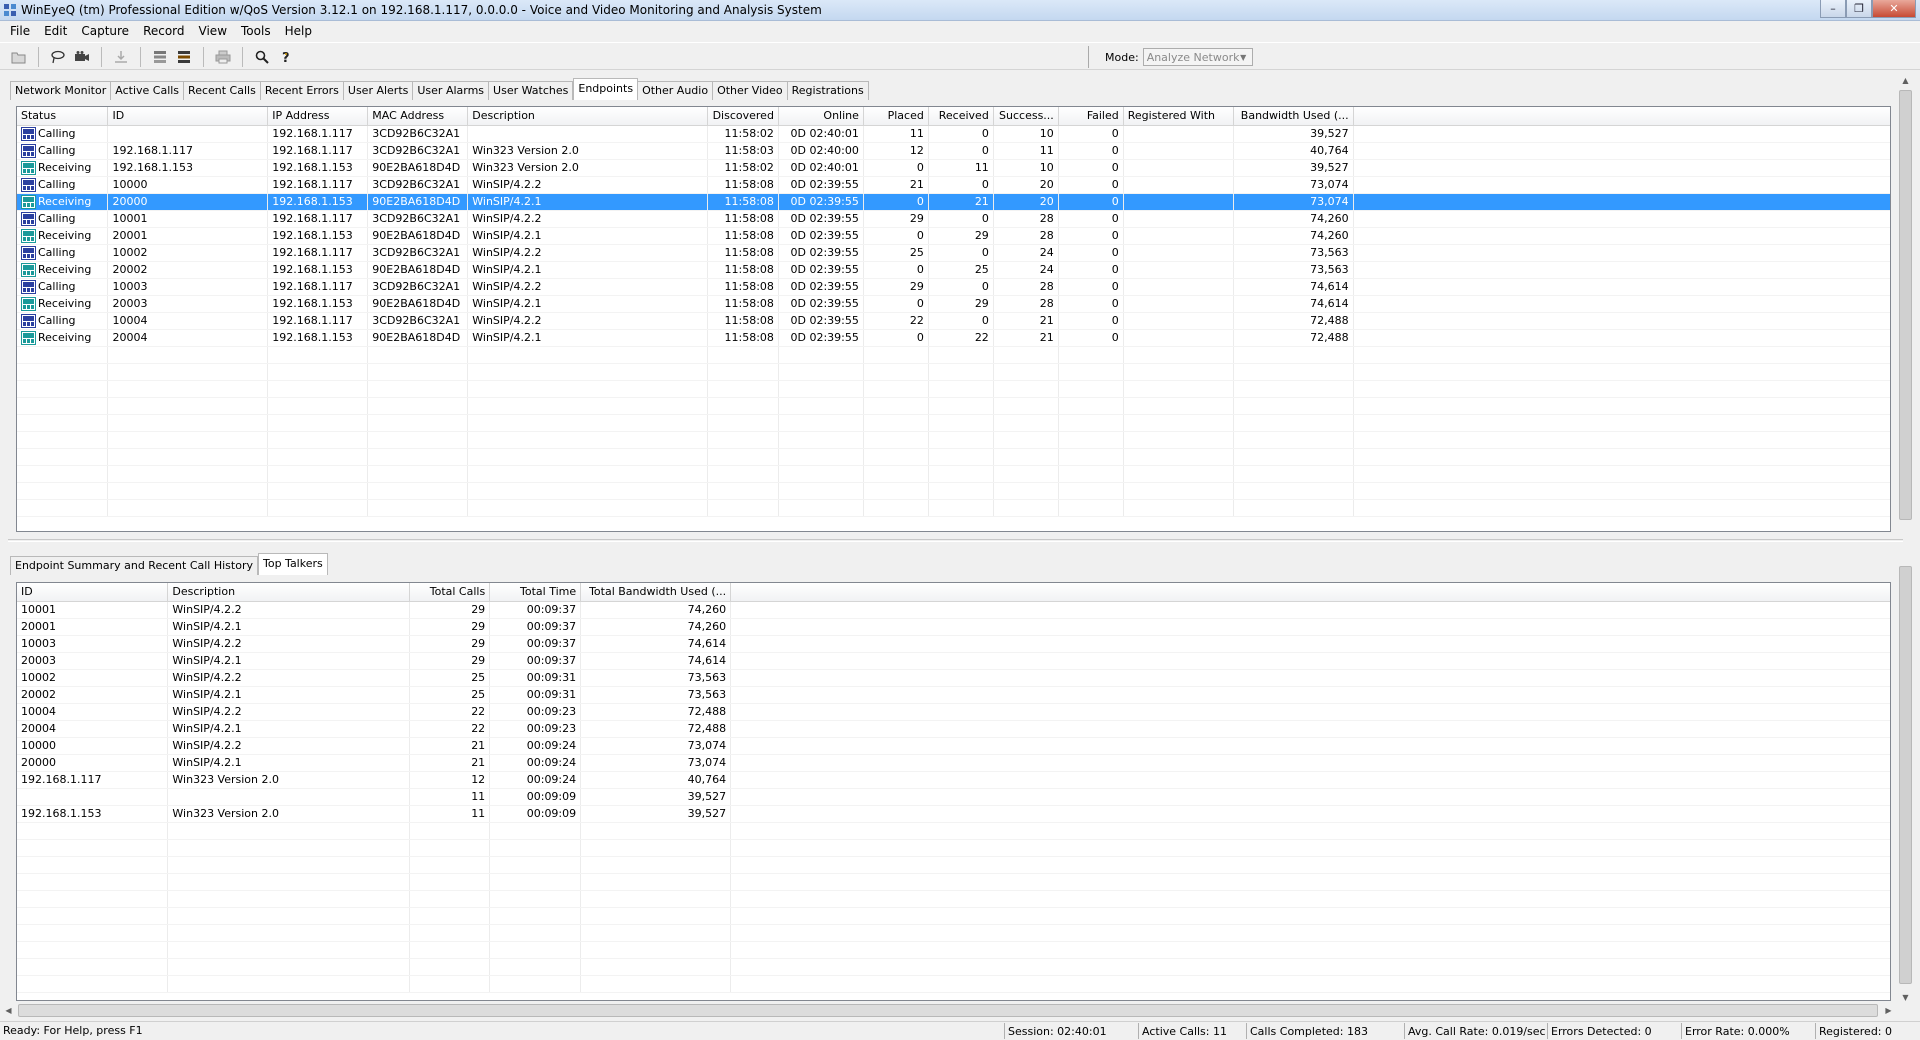 This screenshot has height=1040, width=1920. Describe the element at coordinates (1905, 997) in the screenshot. I see `scroll-down-icon: ▼` at that location.